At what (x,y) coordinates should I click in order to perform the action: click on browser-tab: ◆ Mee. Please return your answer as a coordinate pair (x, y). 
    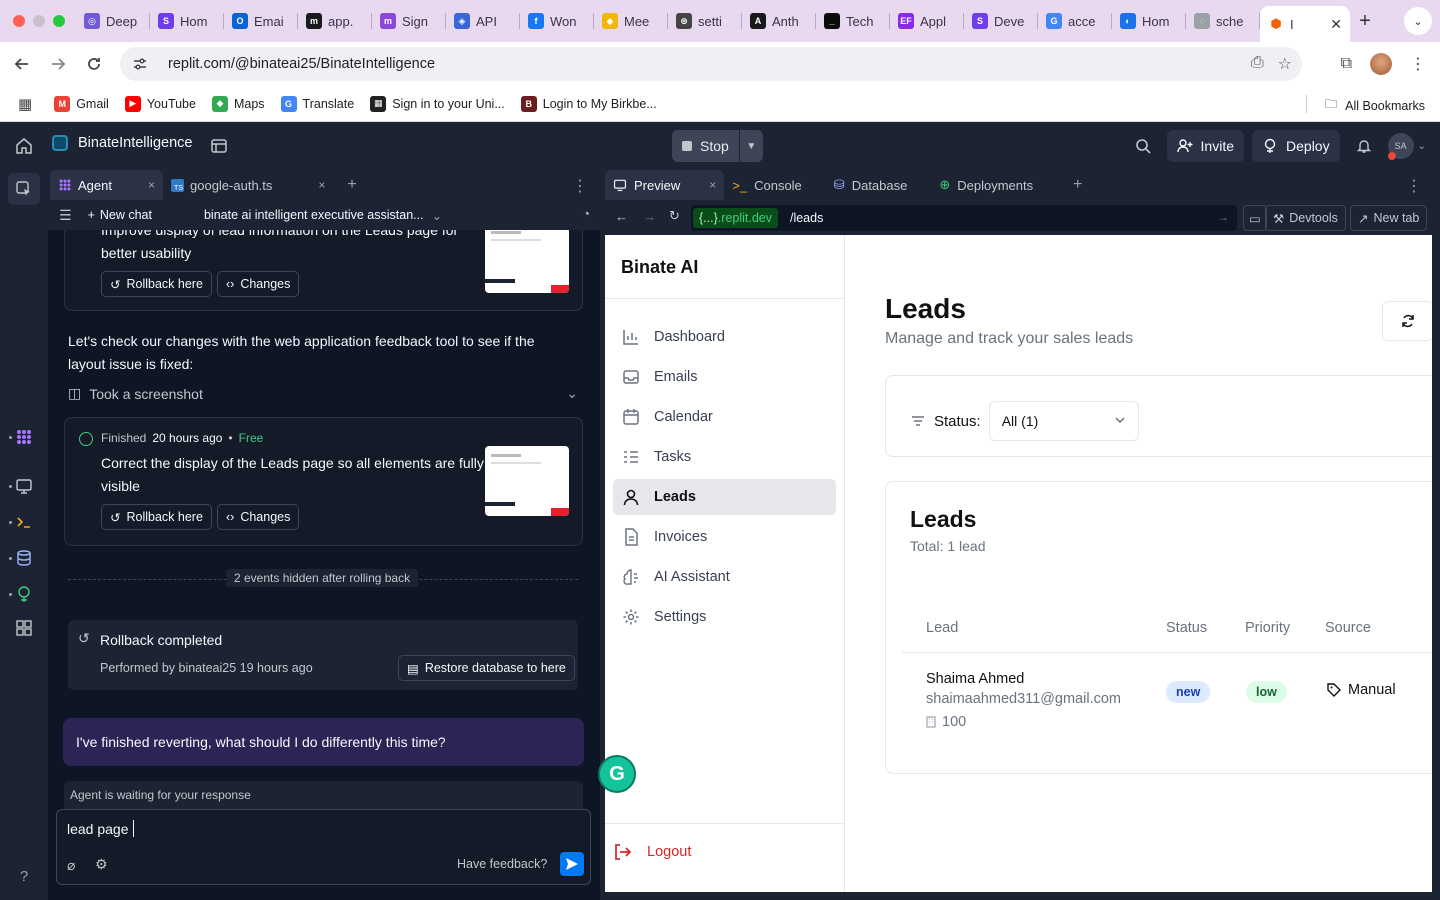
    Looking at the image, I should click on (631, 21).